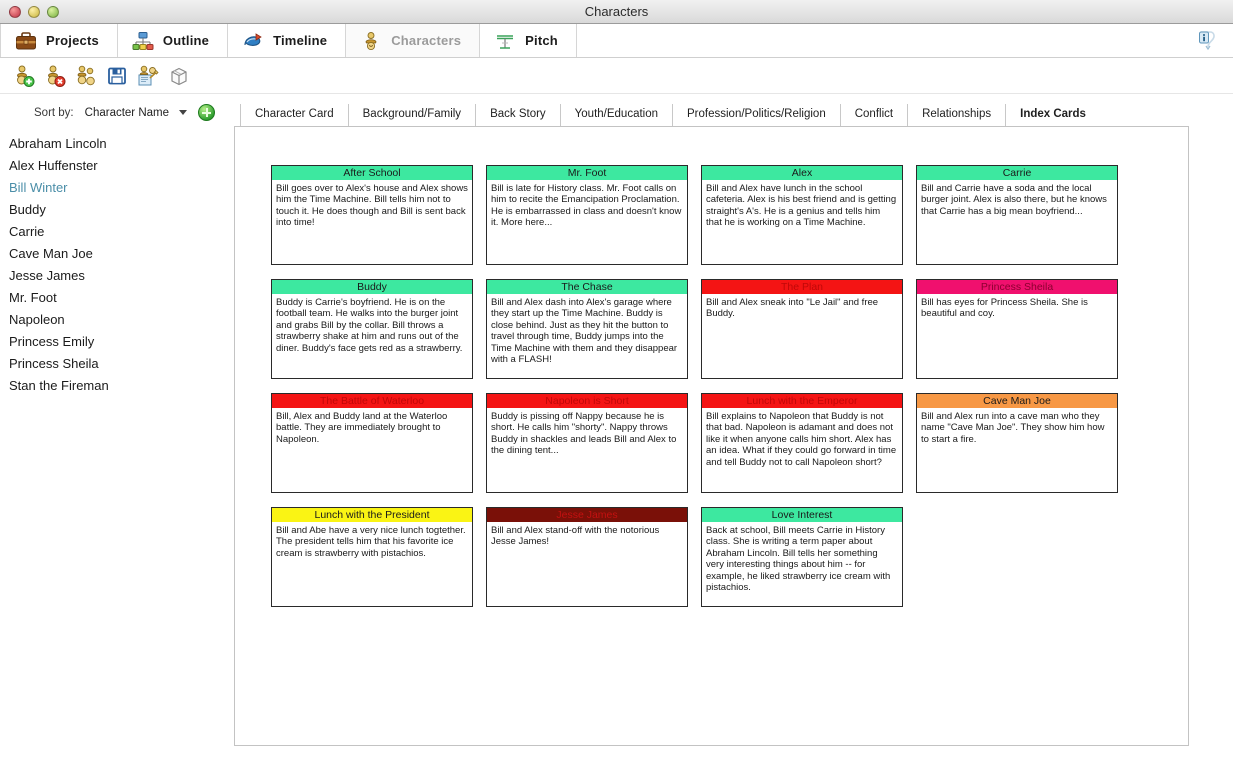 The width and height of the screenshot is (1233, 768). I want to click on detail-tab: Relationships, so click(957, 115).